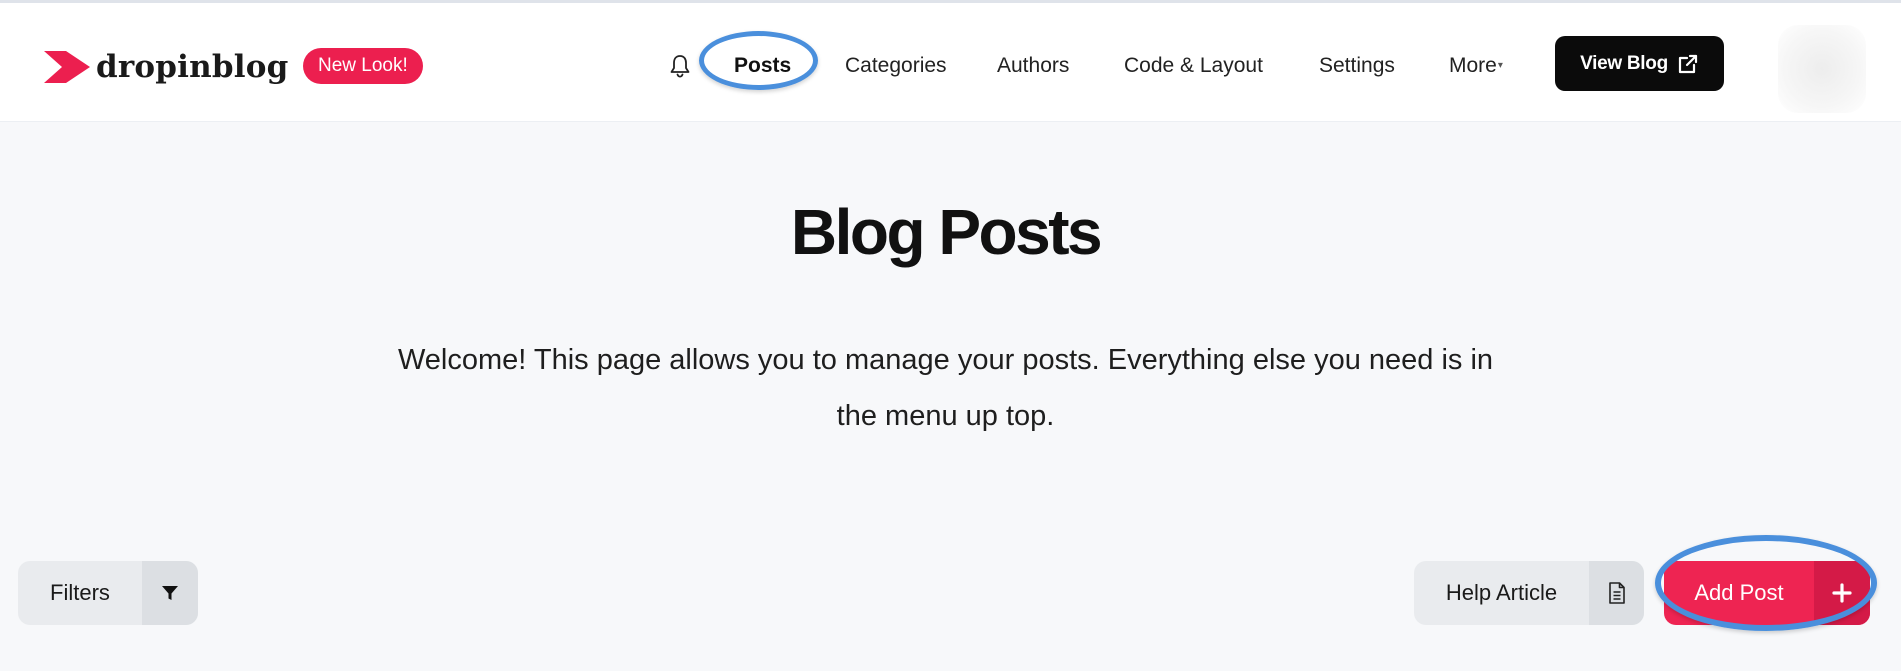 Image resolution: width=1901 pixels, height=671 pixels. I want to click on nav-code-layout: Code & Layout, so click(1193, 66).